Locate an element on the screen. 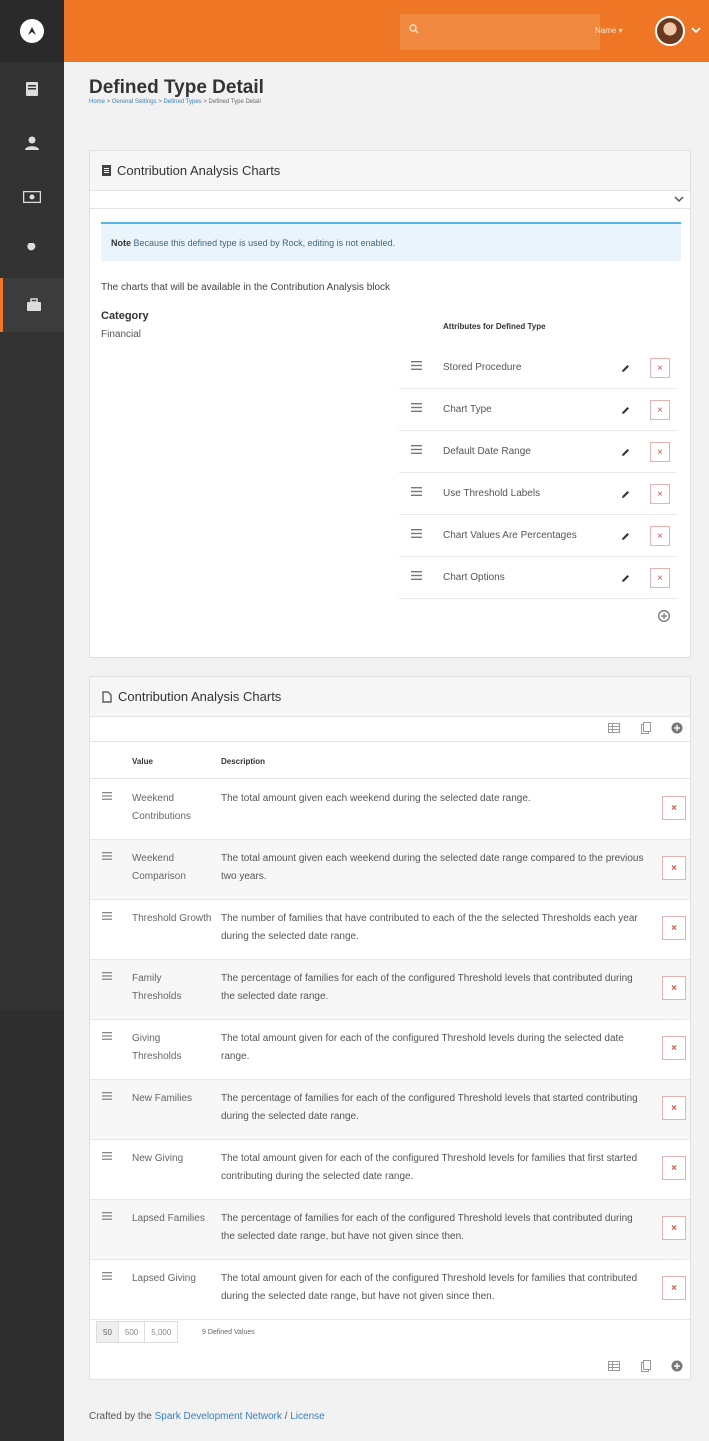  panel-title: Contribution Analysis Charts is located at coordinates (199, 170).